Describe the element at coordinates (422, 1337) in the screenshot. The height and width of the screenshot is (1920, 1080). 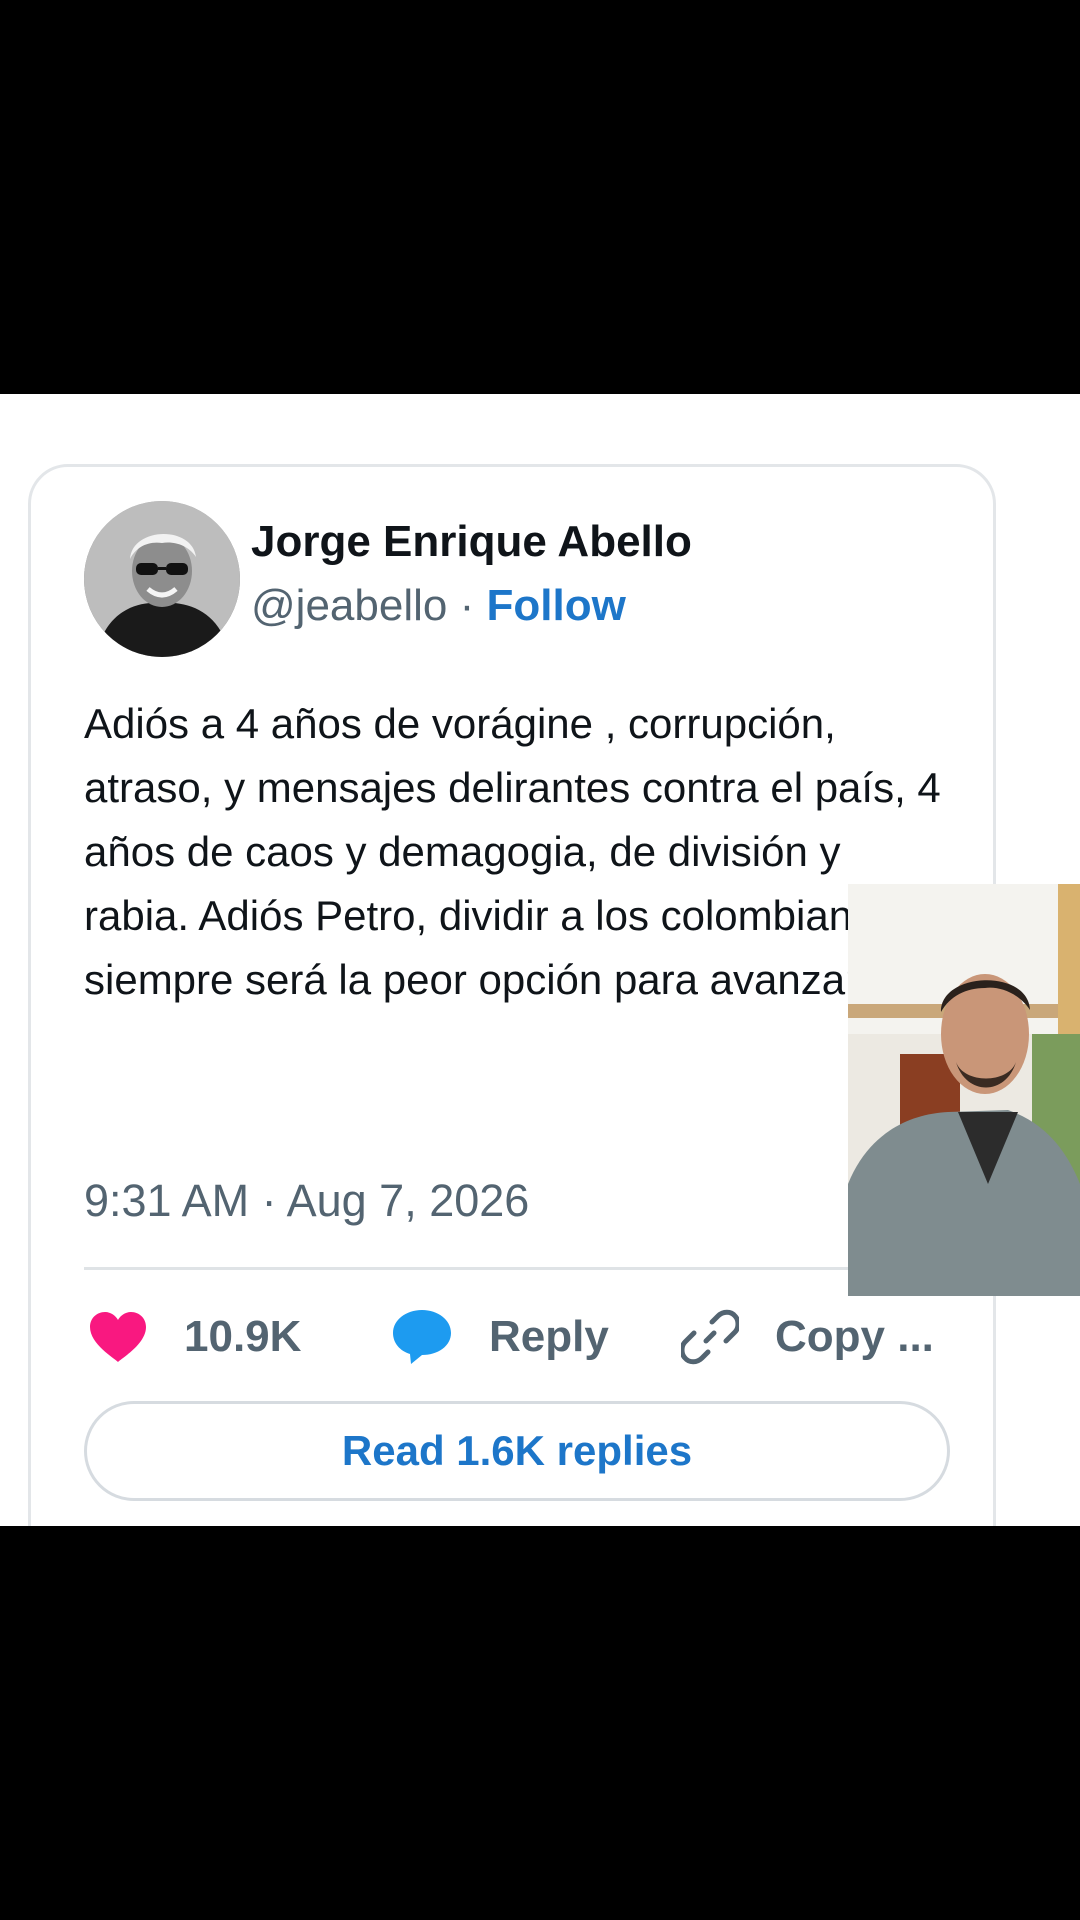
I see `speech-bubble-icon` at that location.